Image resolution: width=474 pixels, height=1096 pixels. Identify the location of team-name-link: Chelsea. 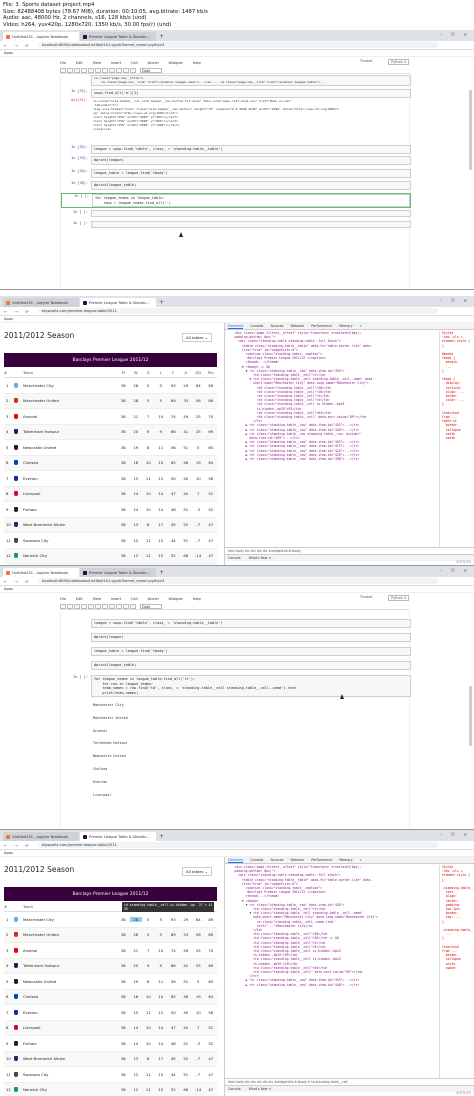
(70, 462).